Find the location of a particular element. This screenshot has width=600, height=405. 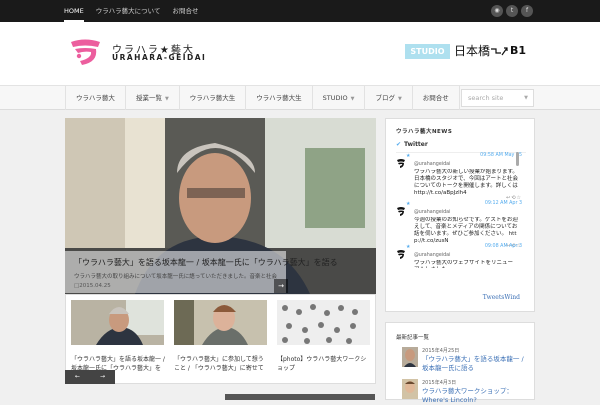

next-section-image is located at coordinates (300, 397).